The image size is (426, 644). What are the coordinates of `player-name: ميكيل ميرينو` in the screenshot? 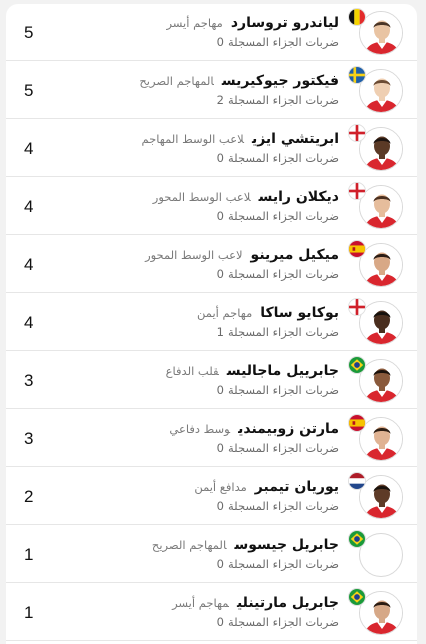 It's located at (295, 255).